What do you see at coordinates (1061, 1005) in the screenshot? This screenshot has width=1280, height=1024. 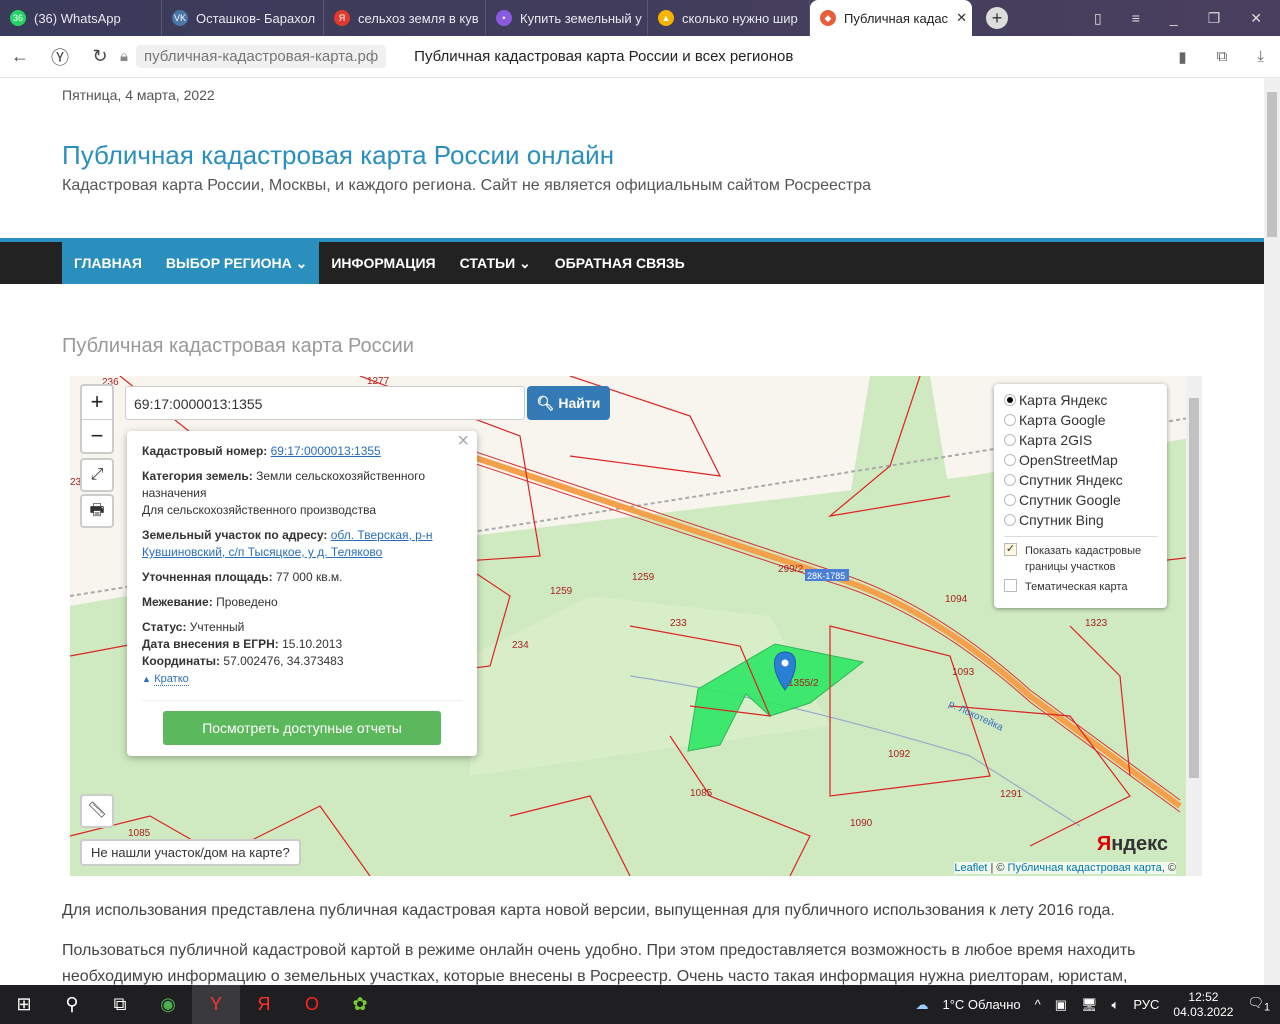 I see `camera-icon: ▣` at bounding box center [1061, 1005].